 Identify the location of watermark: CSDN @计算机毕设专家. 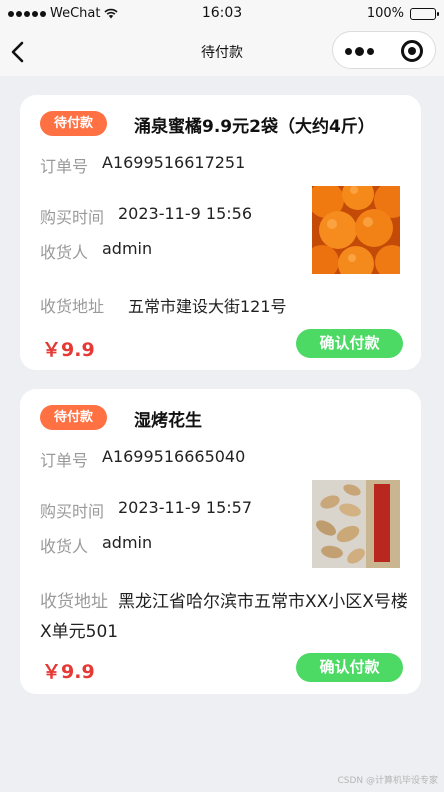
(387, 781).